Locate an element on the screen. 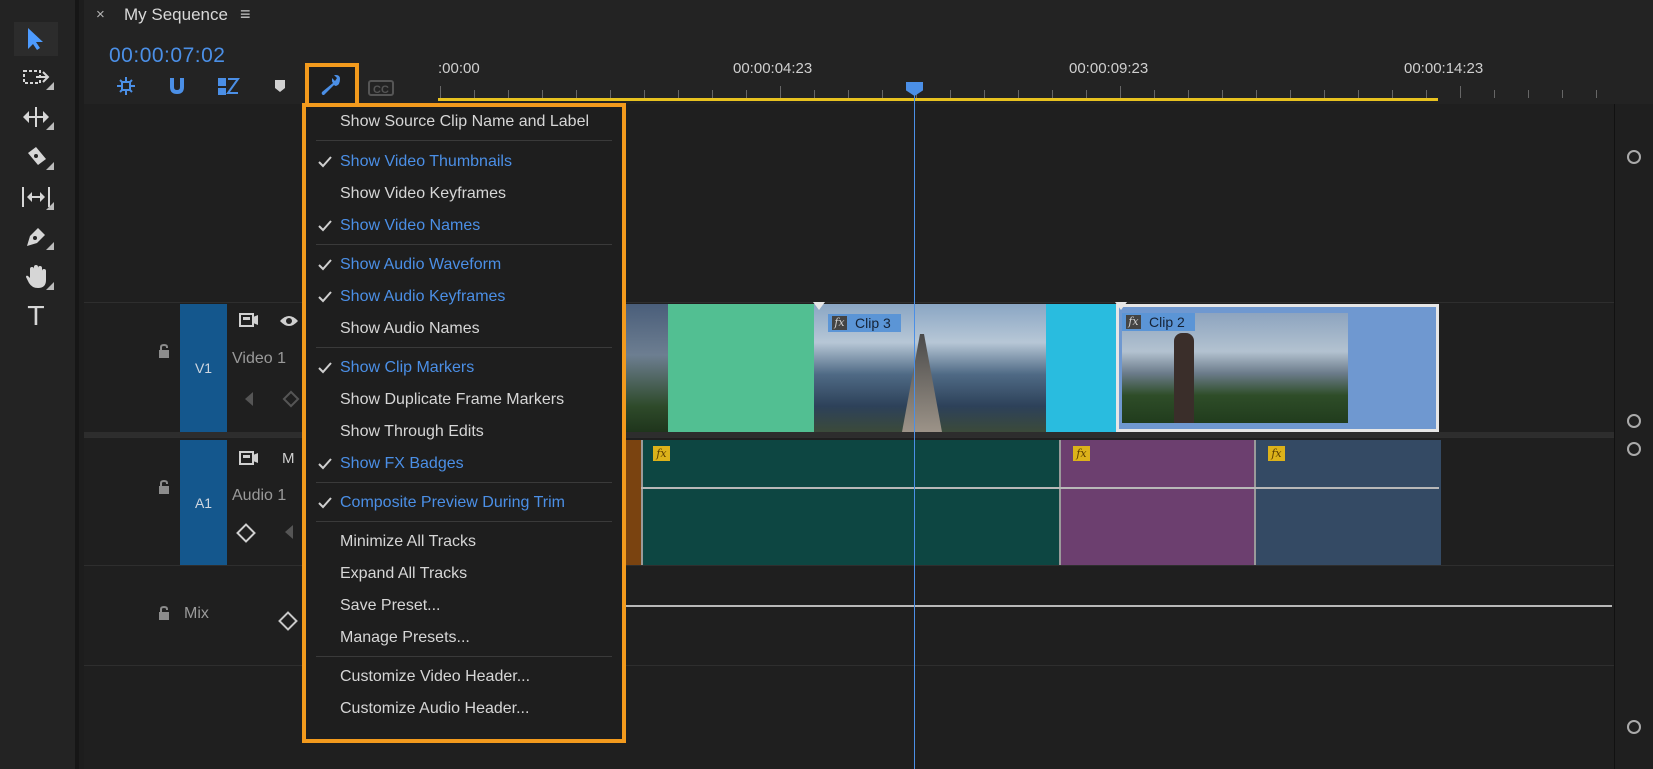 The image size is (1653, 769). slip-tool-icon is located at coordinates (36, 197).